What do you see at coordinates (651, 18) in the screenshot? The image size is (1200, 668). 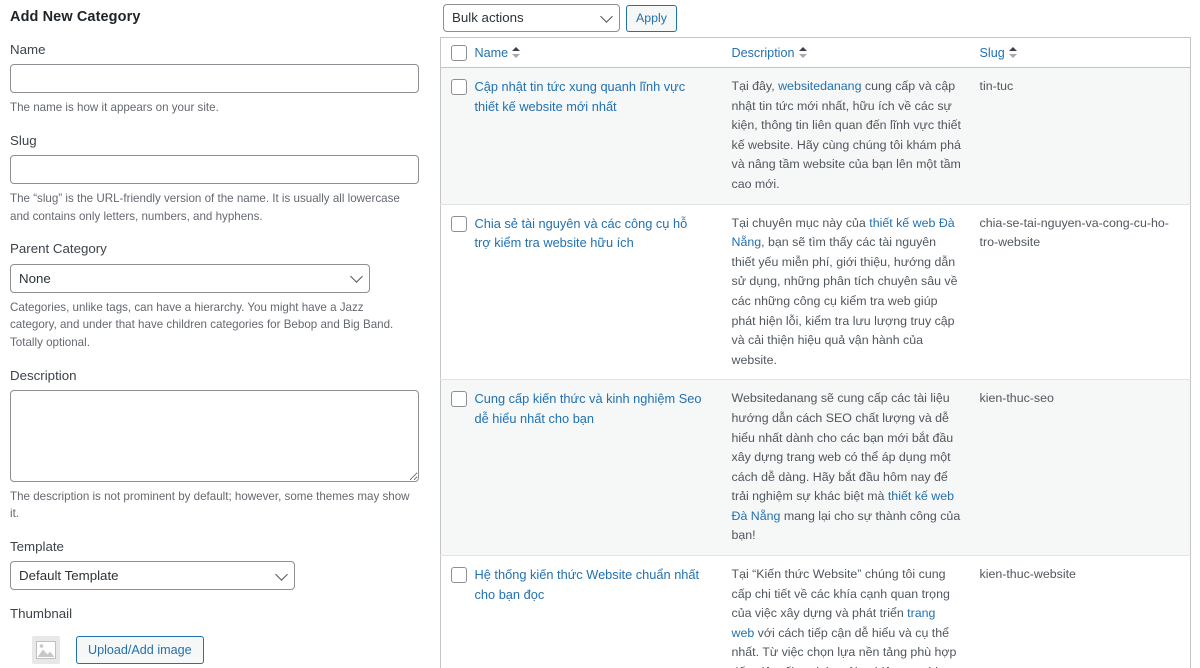 I see `apply-button: Apply` at bounding box center [651, 18].